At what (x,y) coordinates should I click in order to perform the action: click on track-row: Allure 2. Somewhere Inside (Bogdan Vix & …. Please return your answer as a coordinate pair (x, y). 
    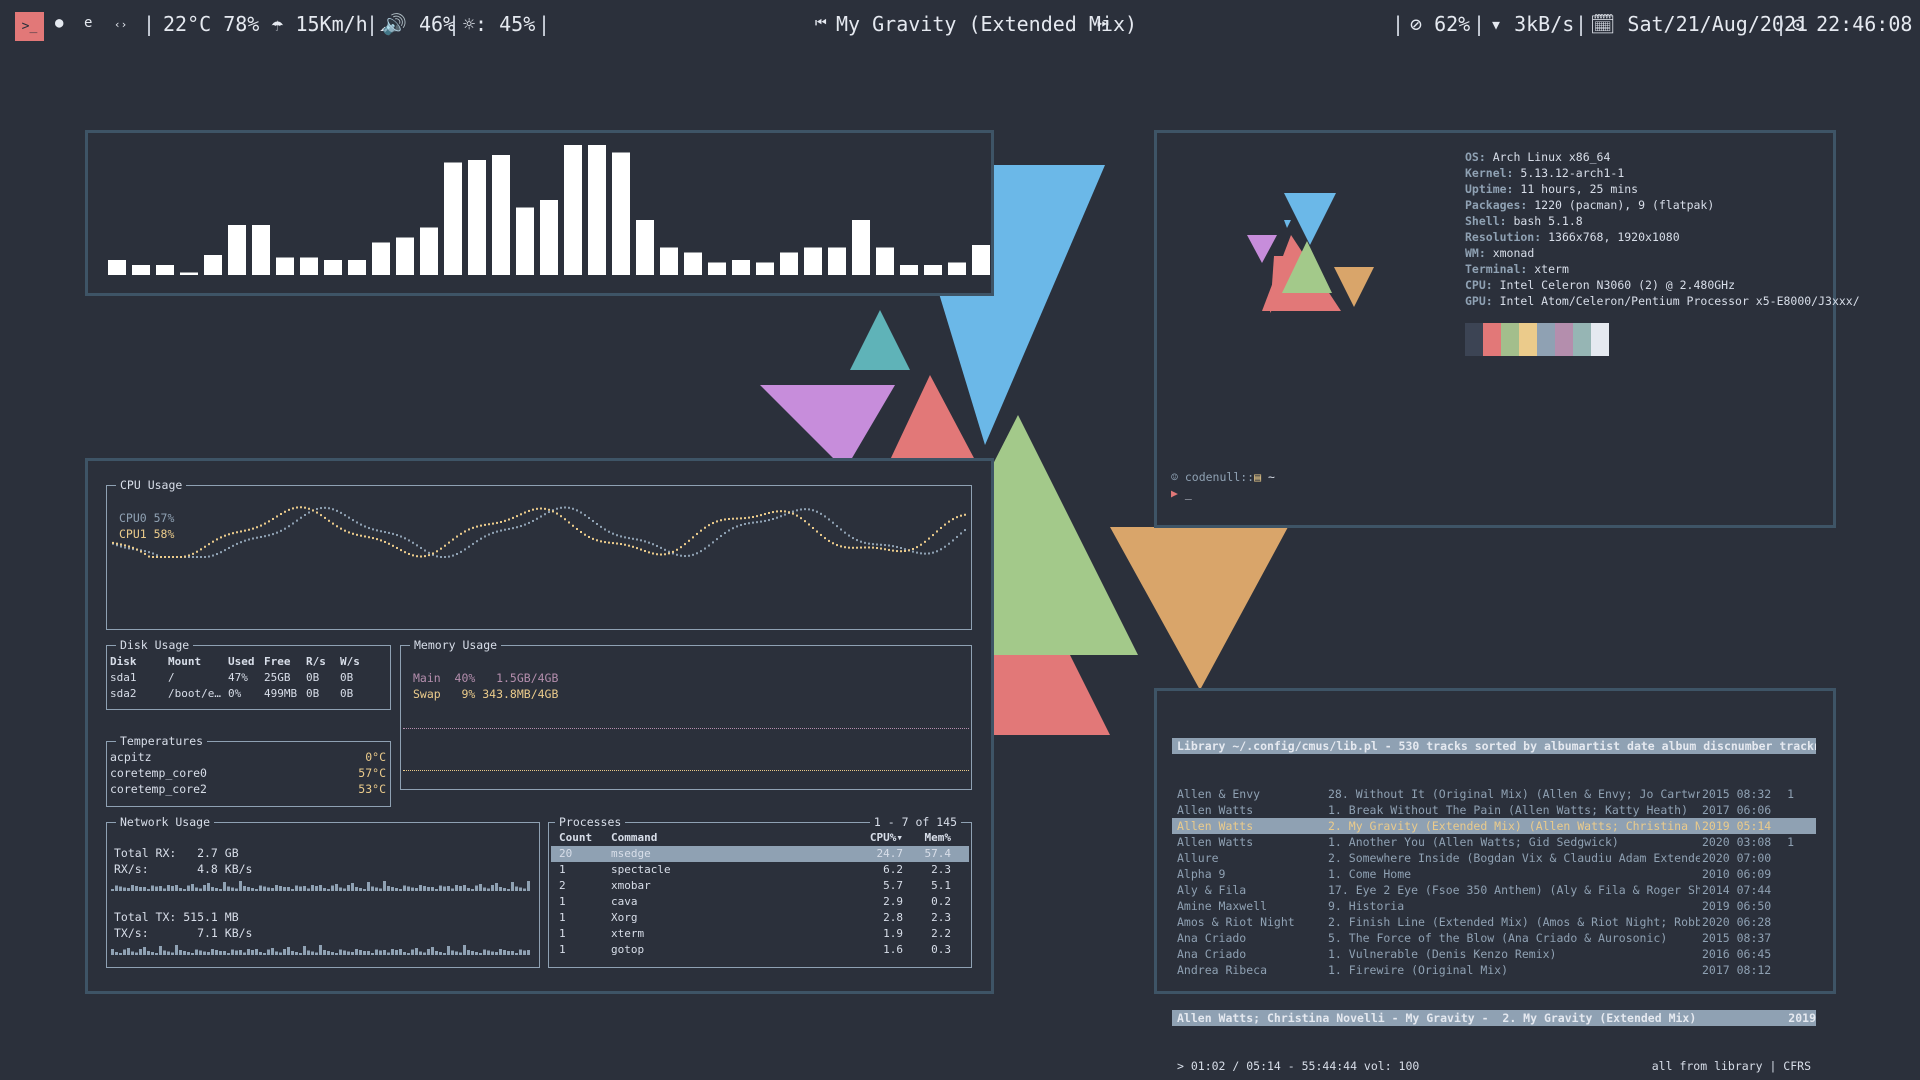
    Looking at the image, I should click on (1494, 858).